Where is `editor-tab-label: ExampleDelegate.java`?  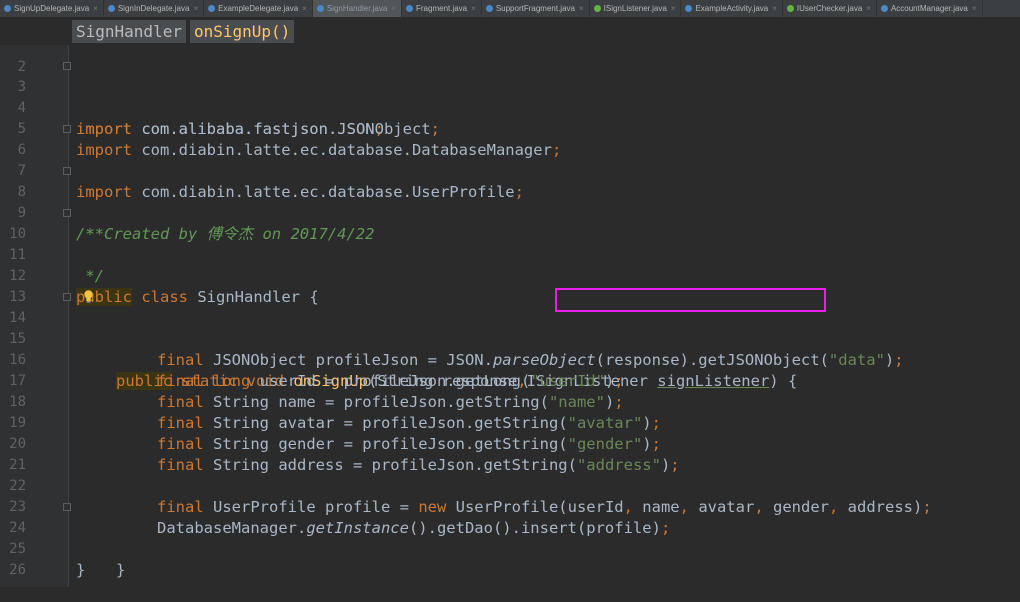 editor-tab-label: ExampleDelegate.java is located at coordinates (258, 8).